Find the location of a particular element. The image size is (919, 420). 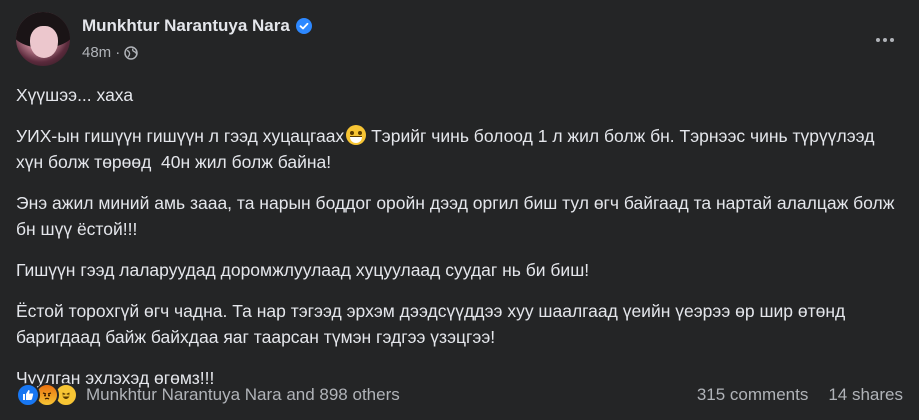

author-line: Munkhtur Narantuya Nara is located at coordinates (197, 26).